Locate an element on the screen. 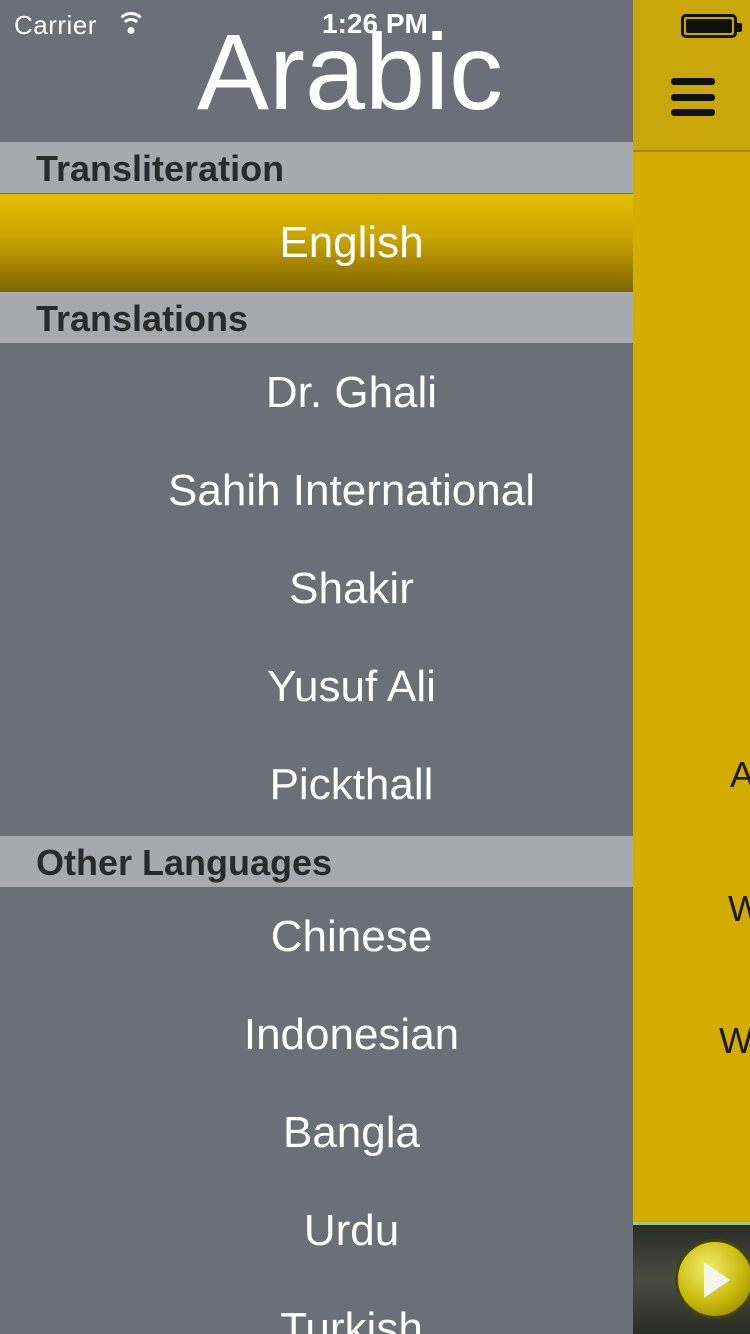 Image resolution: width=750 pixels, height=1334 pixels. menu-item-yusuf-ali: Yusuf Ali is located at coordinates (316, 687).